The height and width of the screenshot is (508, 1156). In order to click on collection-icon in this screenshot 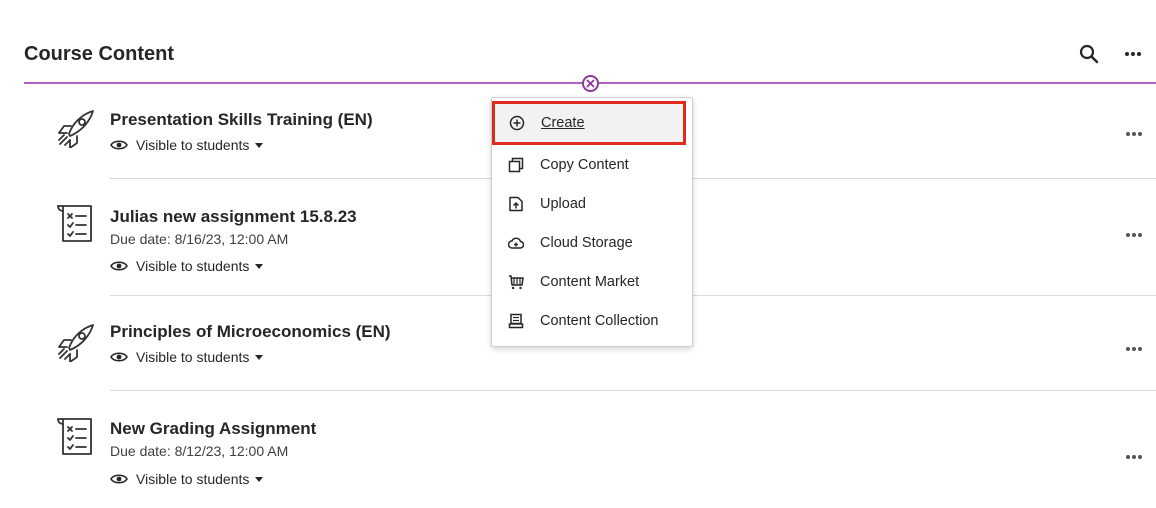, I will do `click(516, 321)`.